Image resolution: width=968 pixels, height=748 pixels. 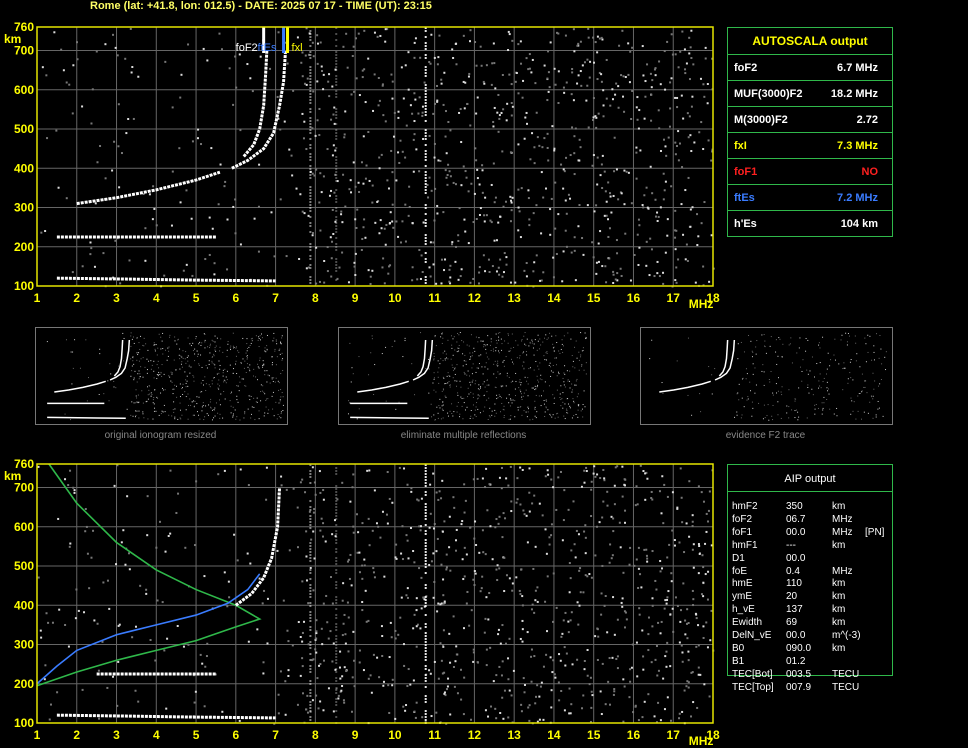 I want to click on y-tick-label: 600, so click(x=24, y=527).